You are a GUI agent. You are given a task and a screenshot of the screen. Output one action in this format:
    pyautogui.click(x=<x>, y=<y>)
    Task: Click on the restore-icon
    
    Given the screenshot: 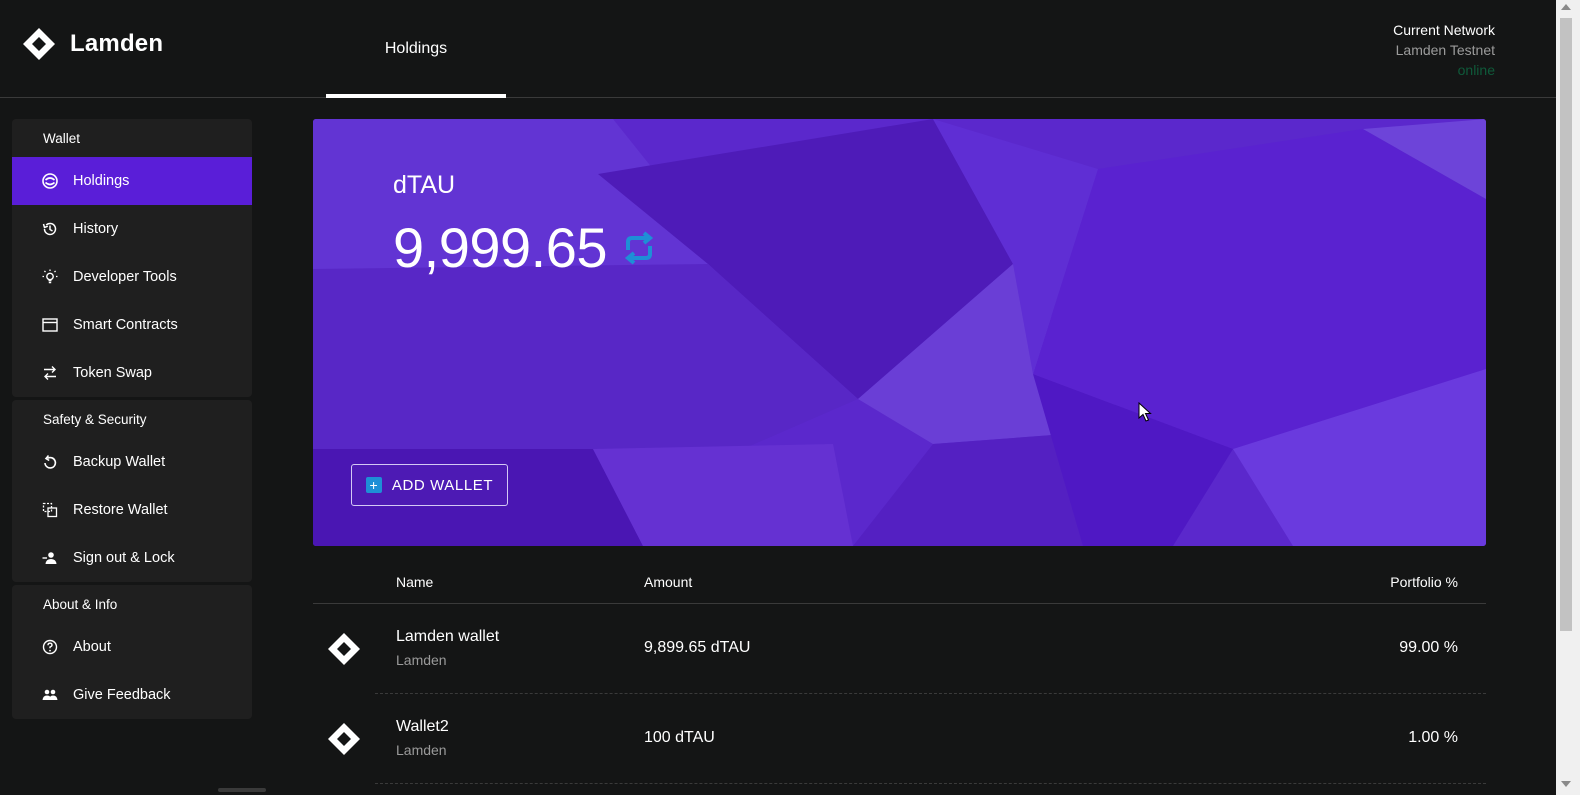 What is the action you would take?
    pyautogui.click(x=50, y=510)
    